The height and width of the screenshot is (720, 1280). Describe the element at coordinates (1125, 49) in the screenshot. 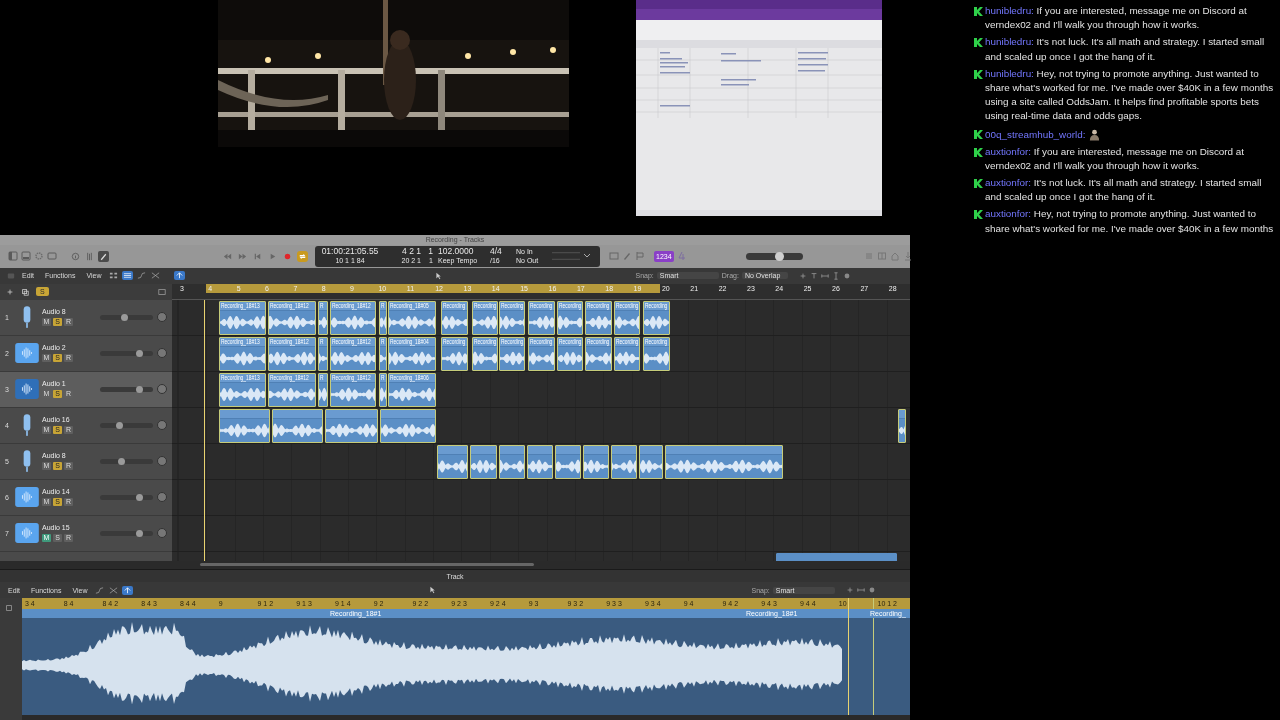

I see `chat-message: hunibledru: It's not luck. It's all math and strategy. I started small and scaled up once I got the hang of it.` at that location.